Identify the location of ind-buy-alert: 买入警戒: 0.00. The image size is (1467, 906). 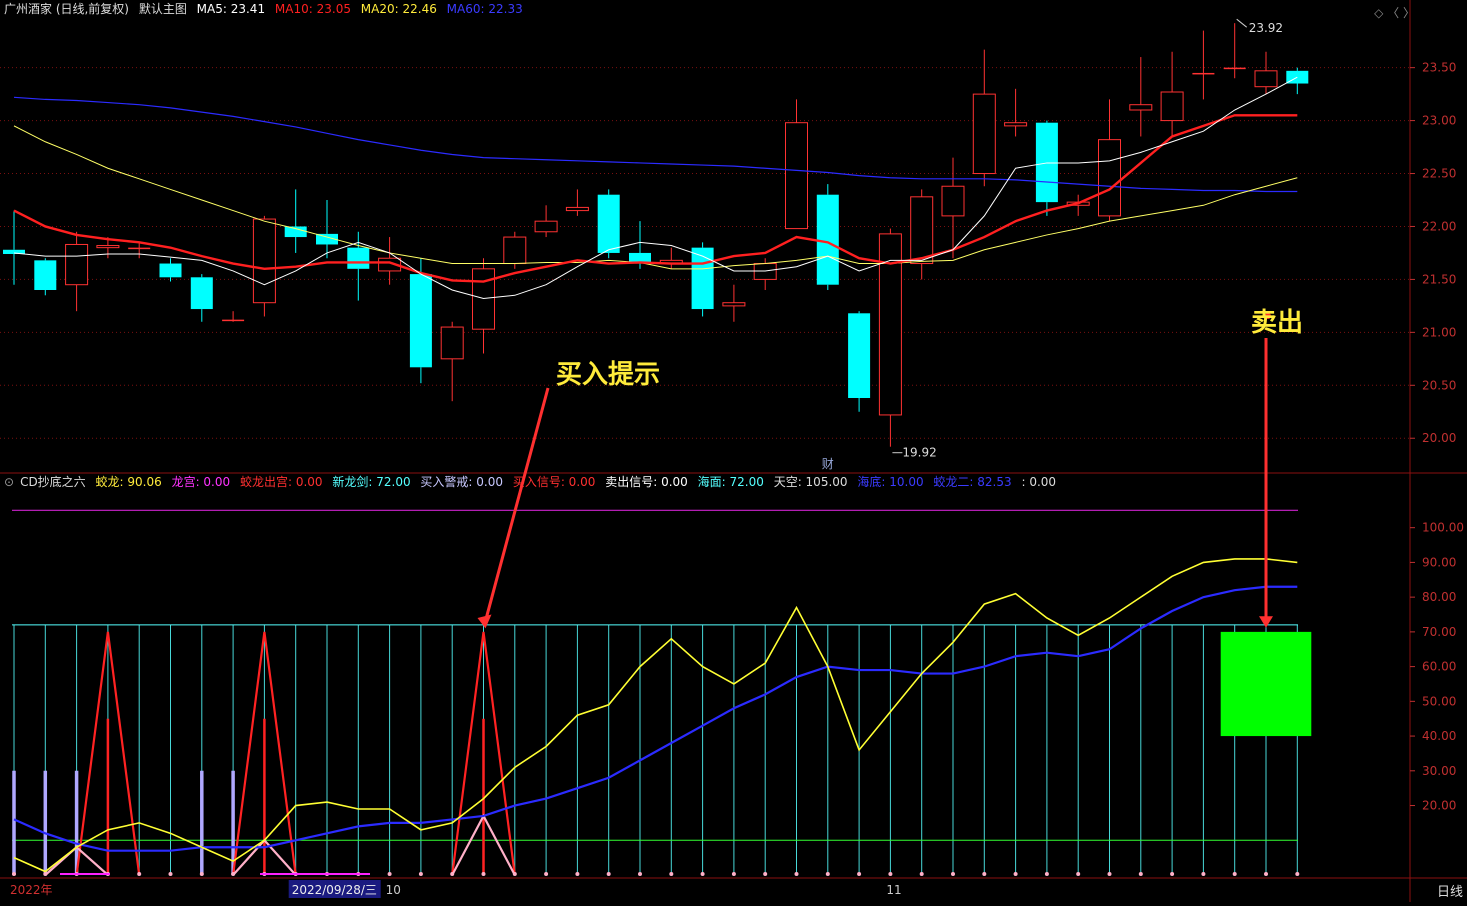
(461, 482).